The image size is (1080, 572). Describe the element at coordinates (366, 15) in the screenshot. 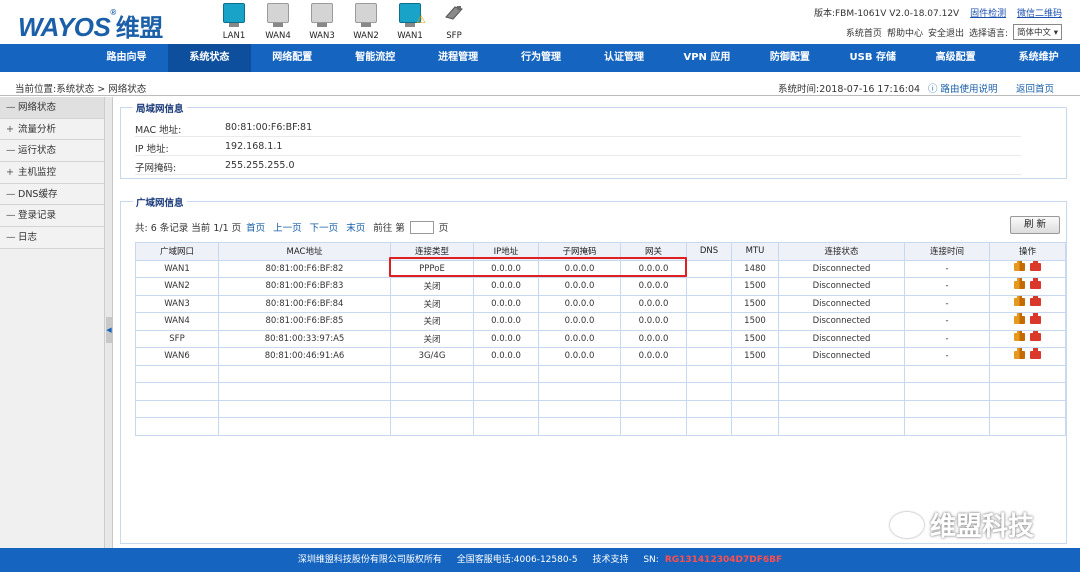

I see `ethernet-port-icon` at that location.